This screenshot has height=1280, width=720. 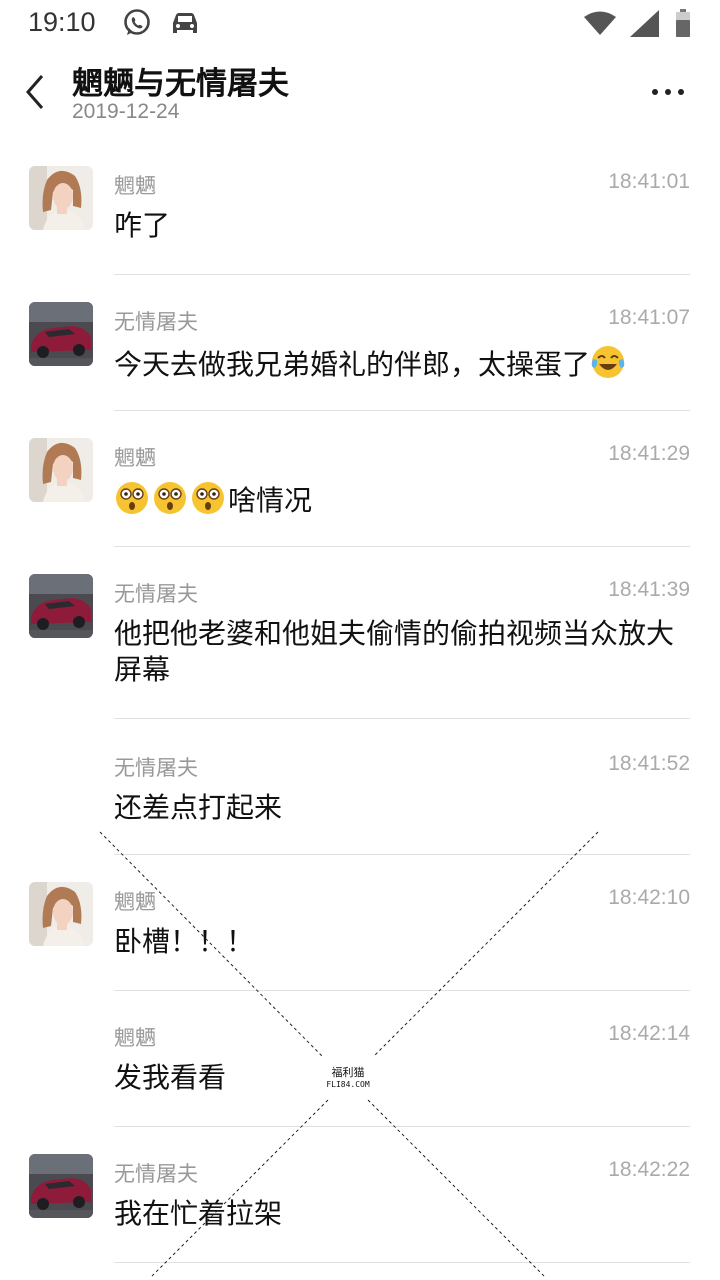 What do you see at coordinates (185, 23) in the screenshot?
I see `car-icon` at bounding box center [185, 23].